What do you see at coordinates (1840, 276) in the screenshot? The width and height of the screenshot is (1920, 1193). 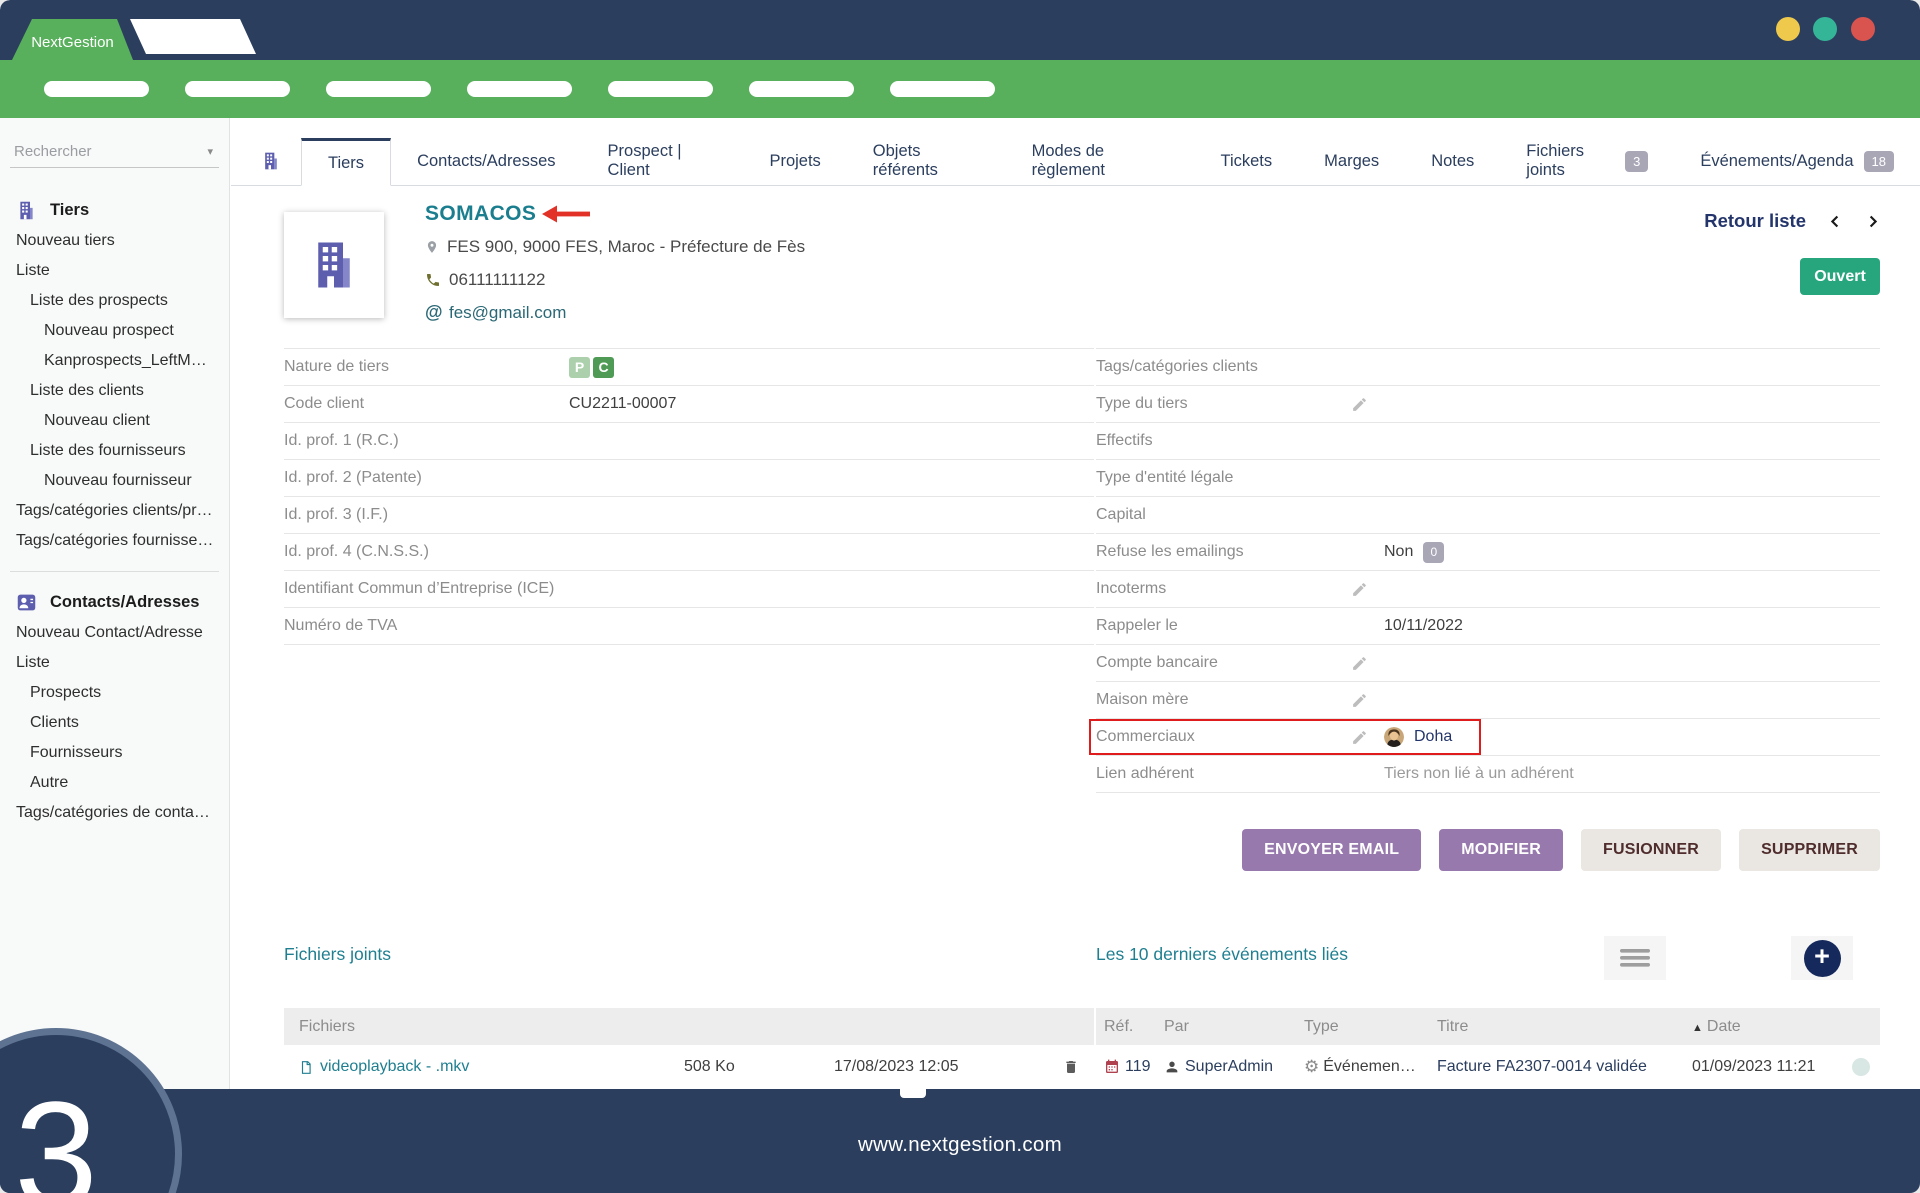 I see `status-badge-ouvert: Ouvert` at bounding box center [1840, 276].